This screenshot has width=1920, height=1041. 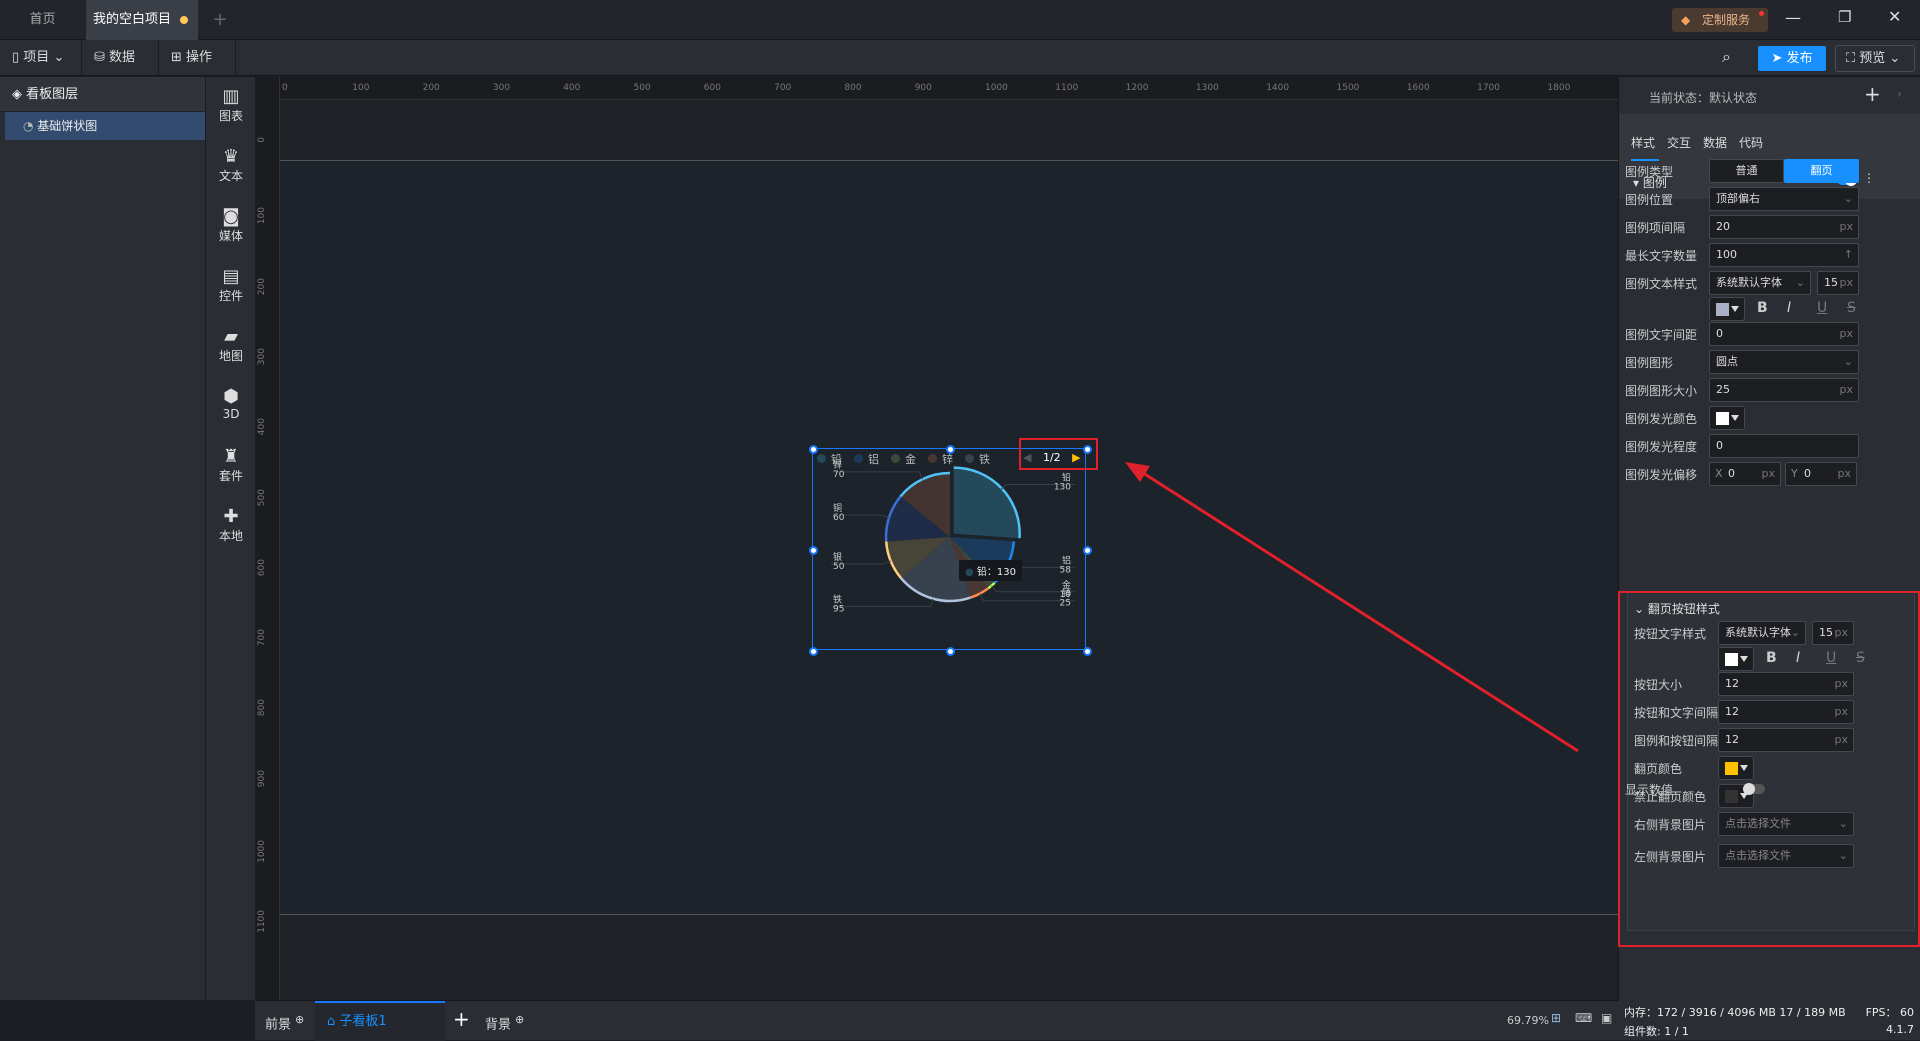 I want to click on add-state-button: +, so click(x=1872, y=94).